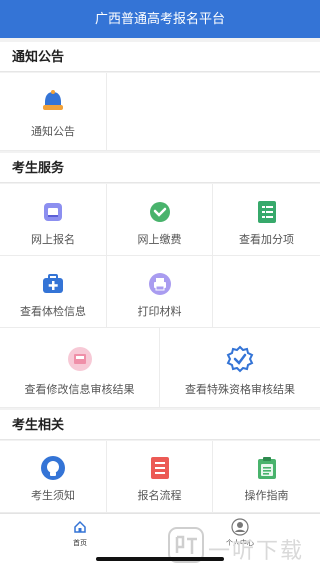 This screenshot has height=569, width=320. I want to click on candidate-notice-button: 考生须知, so click(53, 477).